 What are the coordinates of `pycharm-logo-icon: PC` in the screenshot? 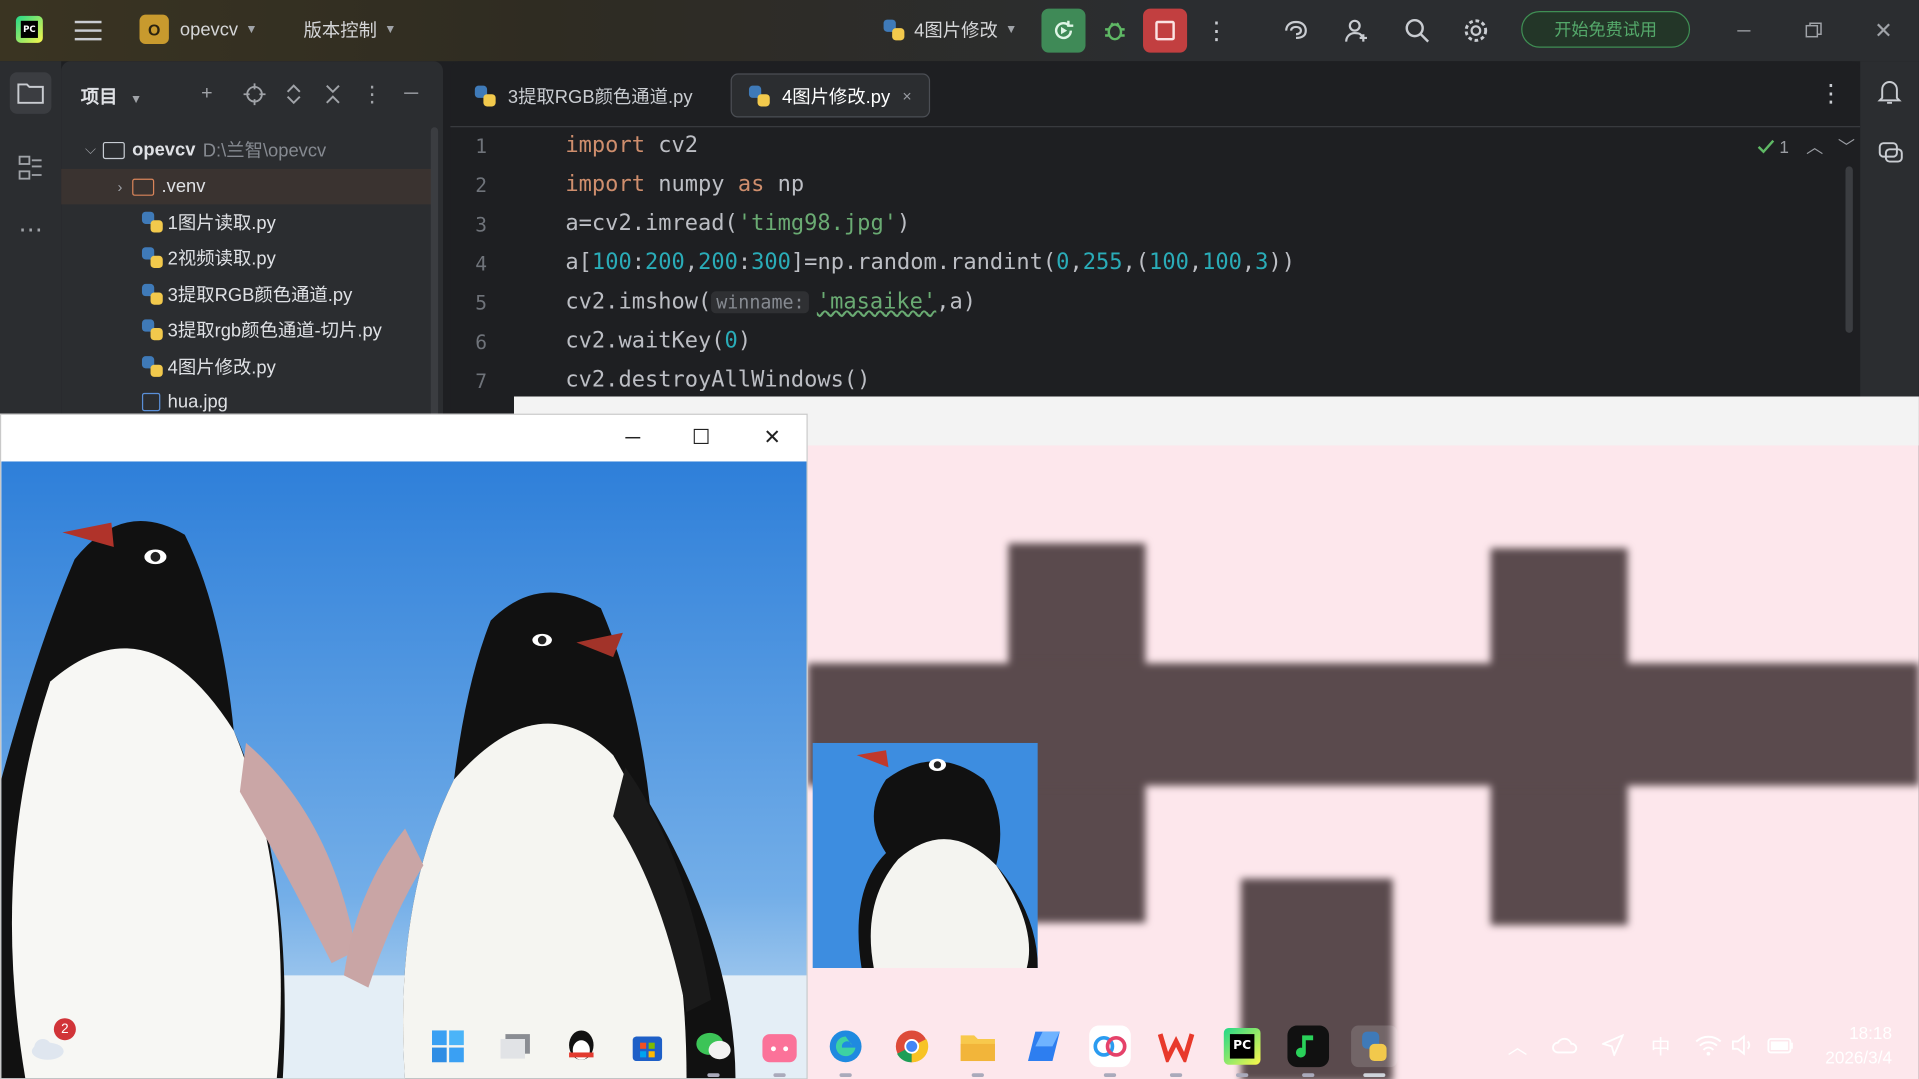 It's located at (29, 29).